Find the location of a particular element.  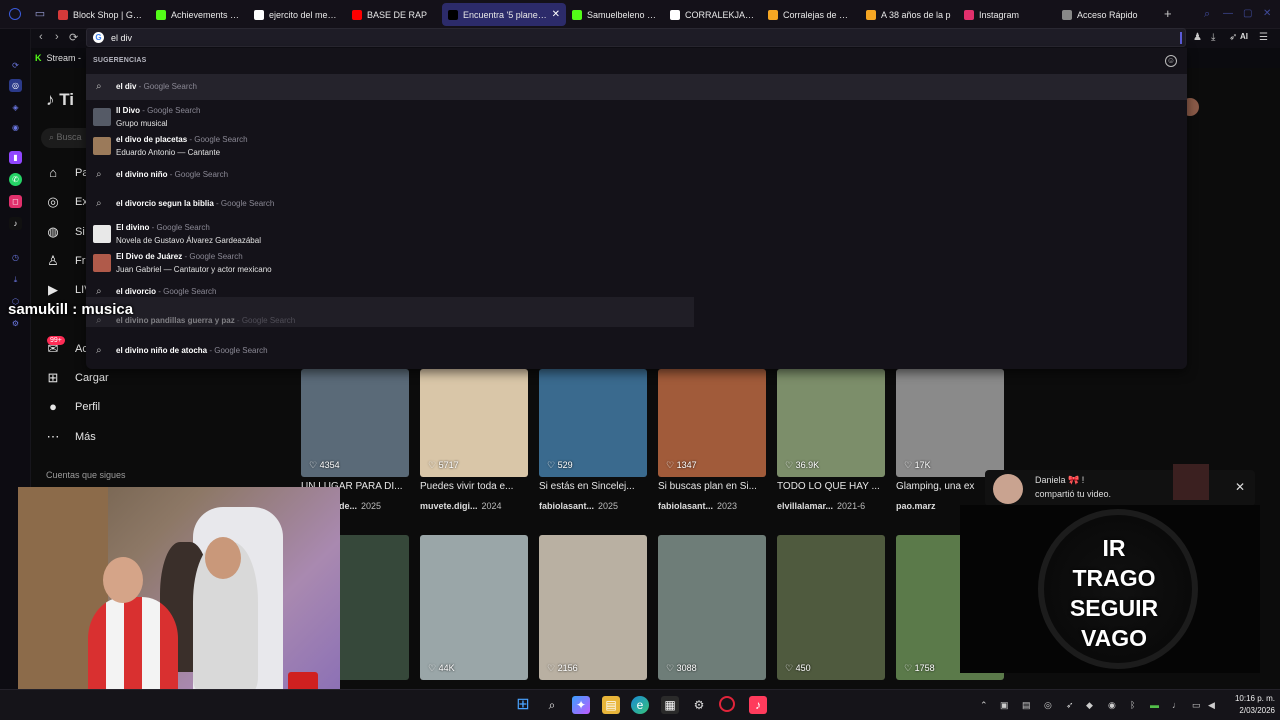

tray-app-icon: ▣ is located at coordinates (1004, 705).